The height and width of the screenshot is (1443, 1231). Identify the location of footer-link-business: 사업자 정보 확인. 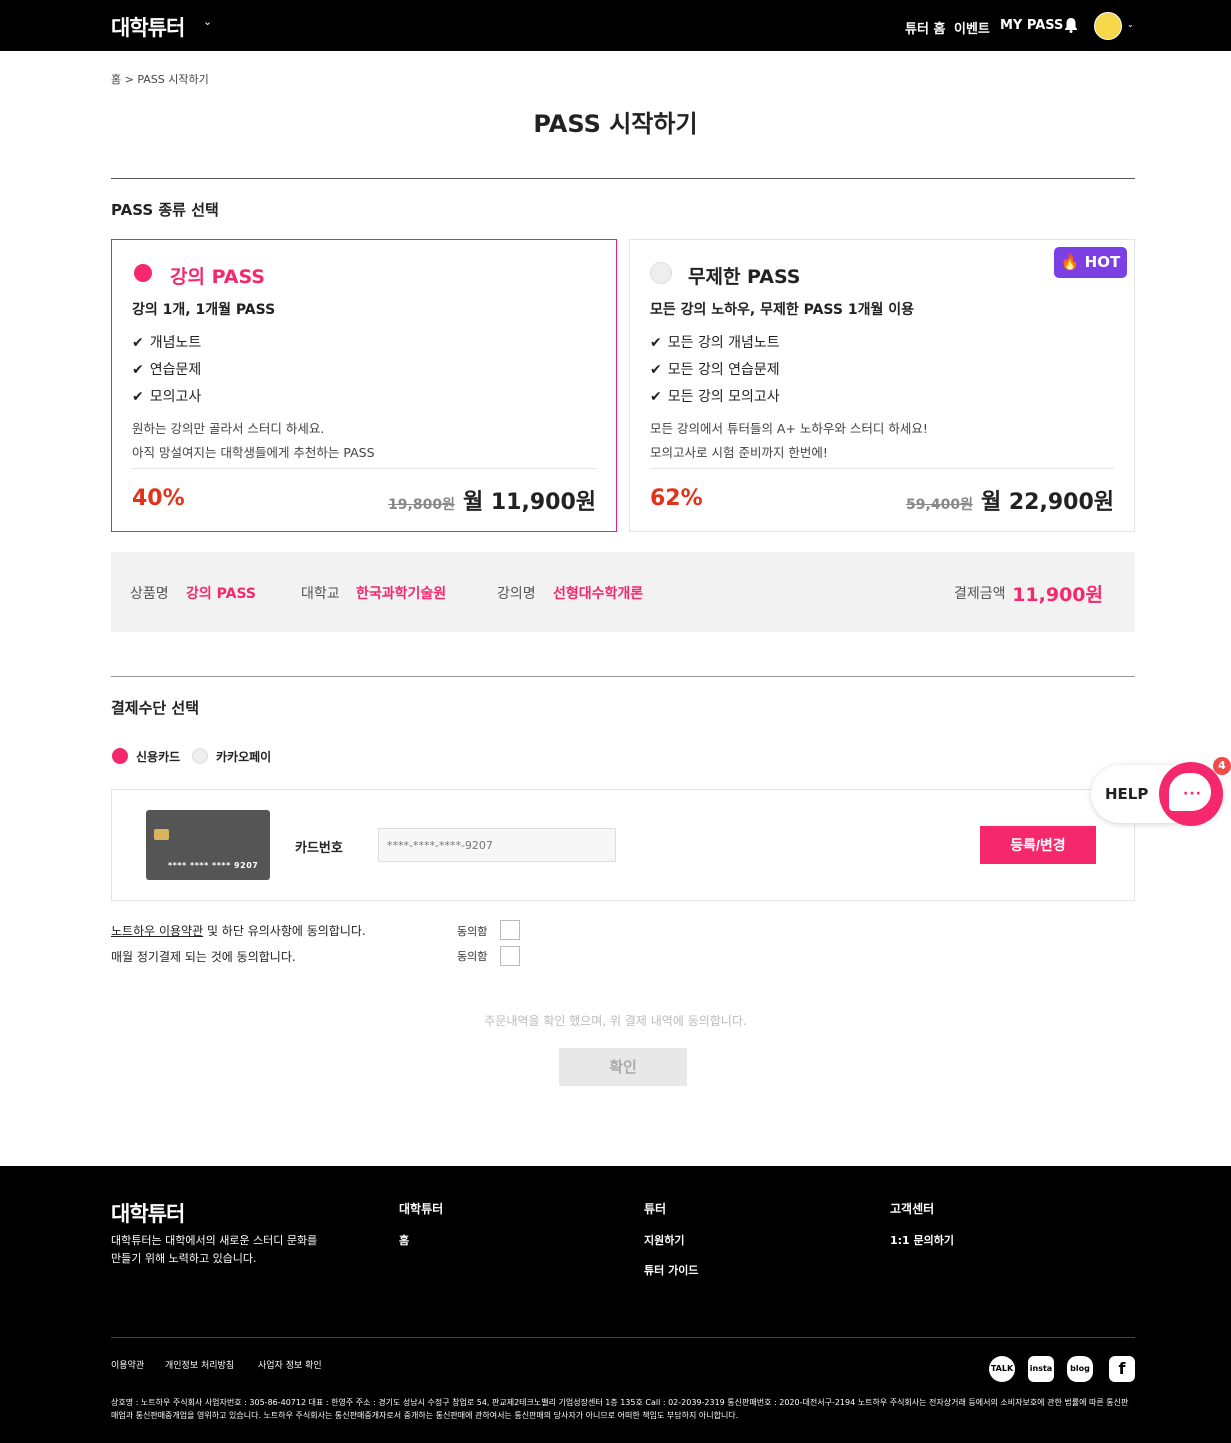
(290, 1364).